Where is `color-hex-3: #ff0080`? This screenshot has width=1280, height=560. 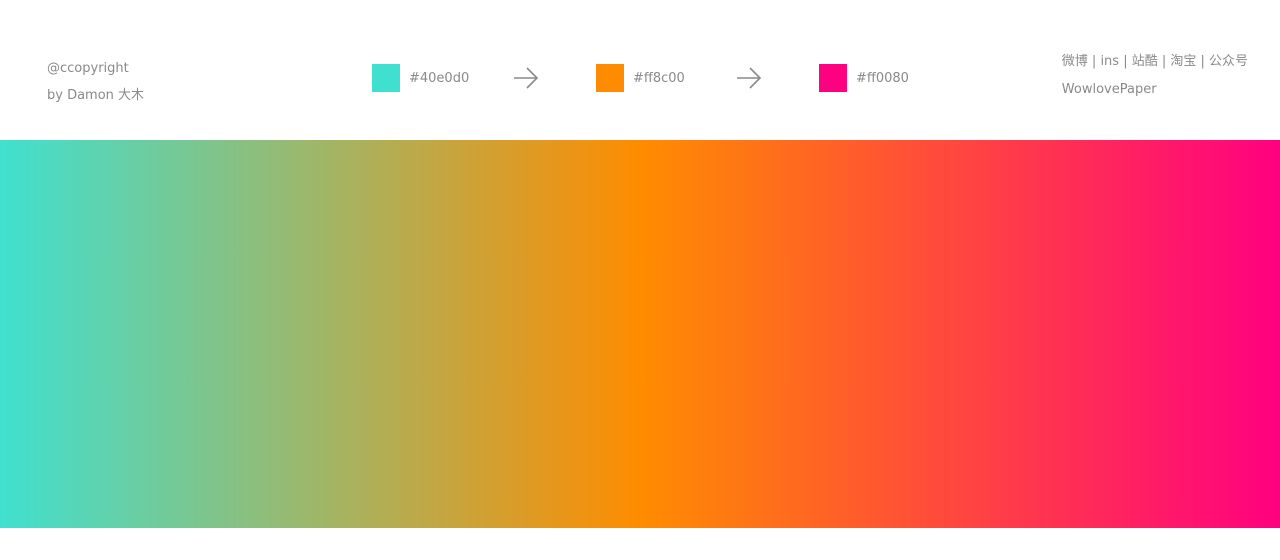 color-hex-3: #ff0080 is located at coordinates (882, 78).